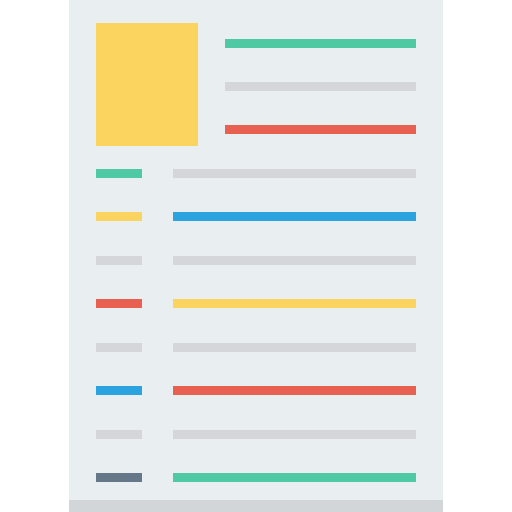 Image resolution: width=512 pixels, height=512 pixels. Describe the element at coordinates (147, 84) in the screenshot. I see `photo-placeholder` at that location.